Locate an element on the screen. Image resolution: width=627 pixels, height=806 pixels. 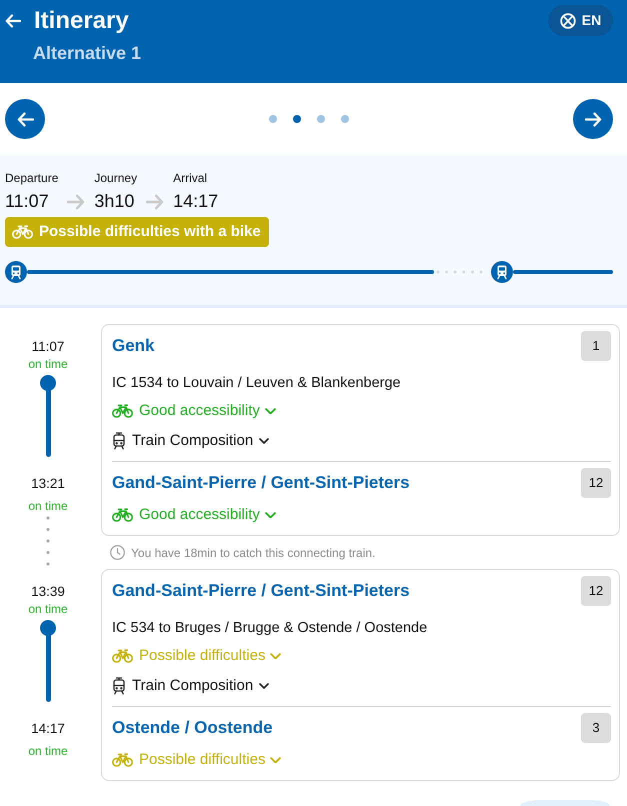
next-button is located at coordinates (593, 119).